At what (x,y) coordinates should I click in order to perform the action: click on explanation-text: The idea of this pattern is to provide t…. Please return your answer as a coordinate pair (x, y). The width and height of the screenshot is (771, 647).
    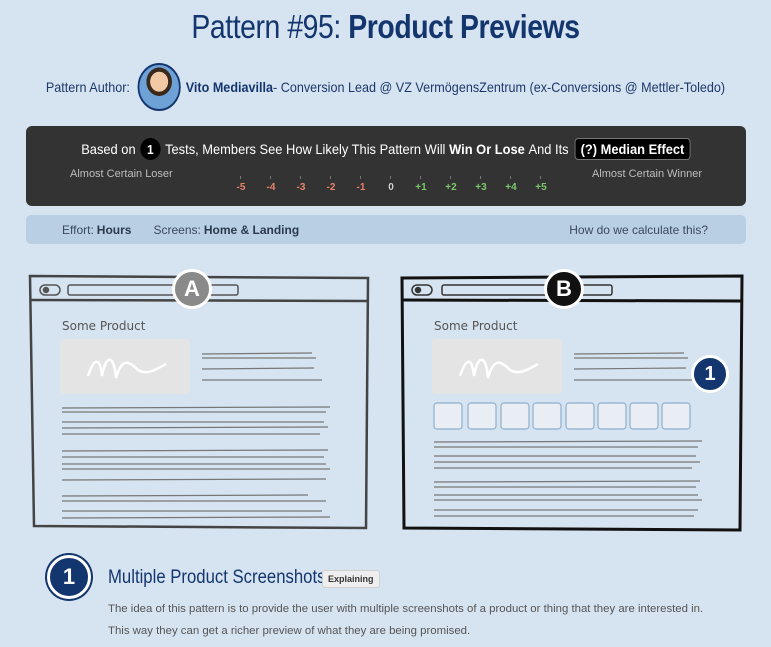
    Looking at the image, I should click on (406, 620).